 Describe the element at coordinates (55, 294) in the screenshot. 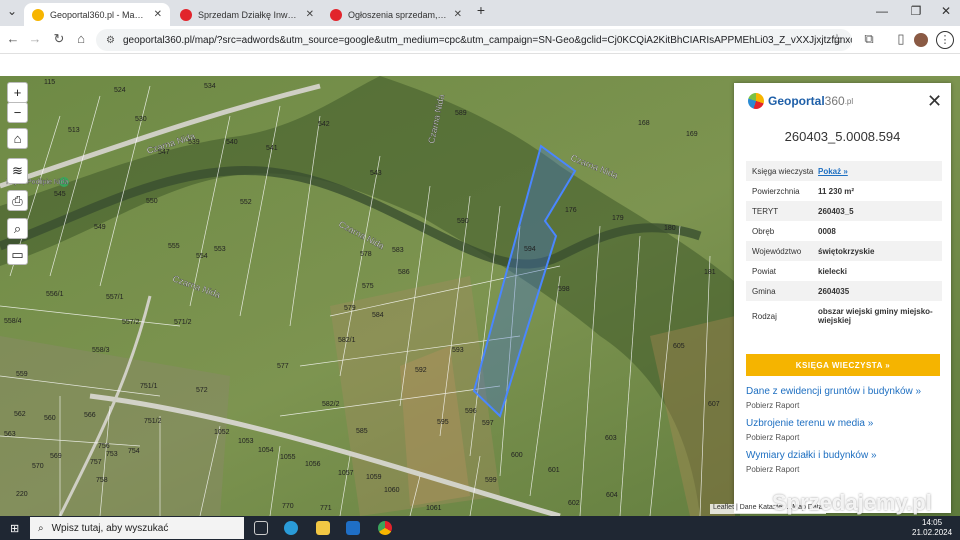

I see `parcel-number: 556/1` at that location.